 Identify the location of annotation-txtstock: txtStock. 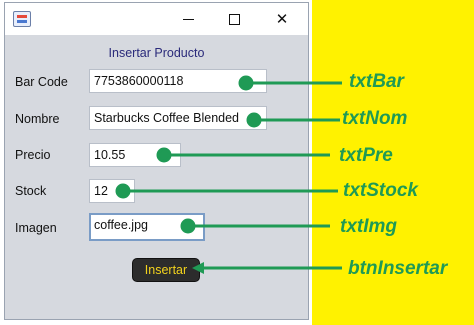
(380, 190).